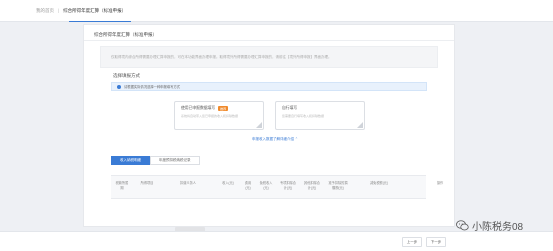 This screenshot has width=553, height=251. What do you see at coordinates (122, 185) in the screenshot?
I see `column-header: 税款所属期` at bounding box center [122, 185].